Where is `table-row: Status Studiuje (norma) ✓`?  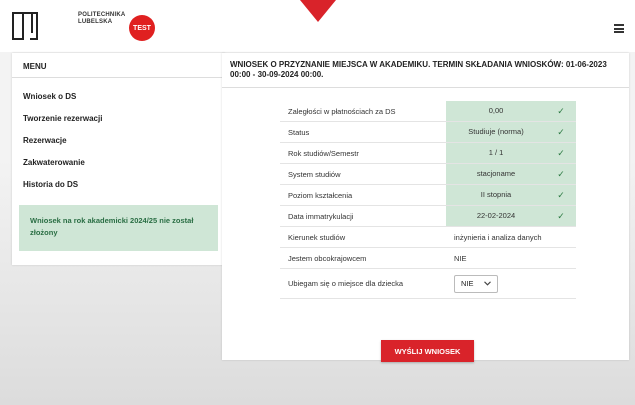
table-row: Status Studiuje (norma) ✓ is located at coordinates (428, 132).